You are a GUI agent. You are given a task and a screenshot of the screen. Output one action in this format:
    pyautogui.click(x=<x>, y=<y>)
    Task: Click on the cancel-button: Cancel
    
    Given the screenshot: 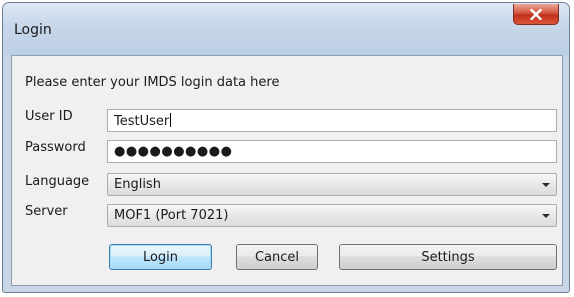 What is the action you would take?
    pyautogui.click(x=277, y=257)
    